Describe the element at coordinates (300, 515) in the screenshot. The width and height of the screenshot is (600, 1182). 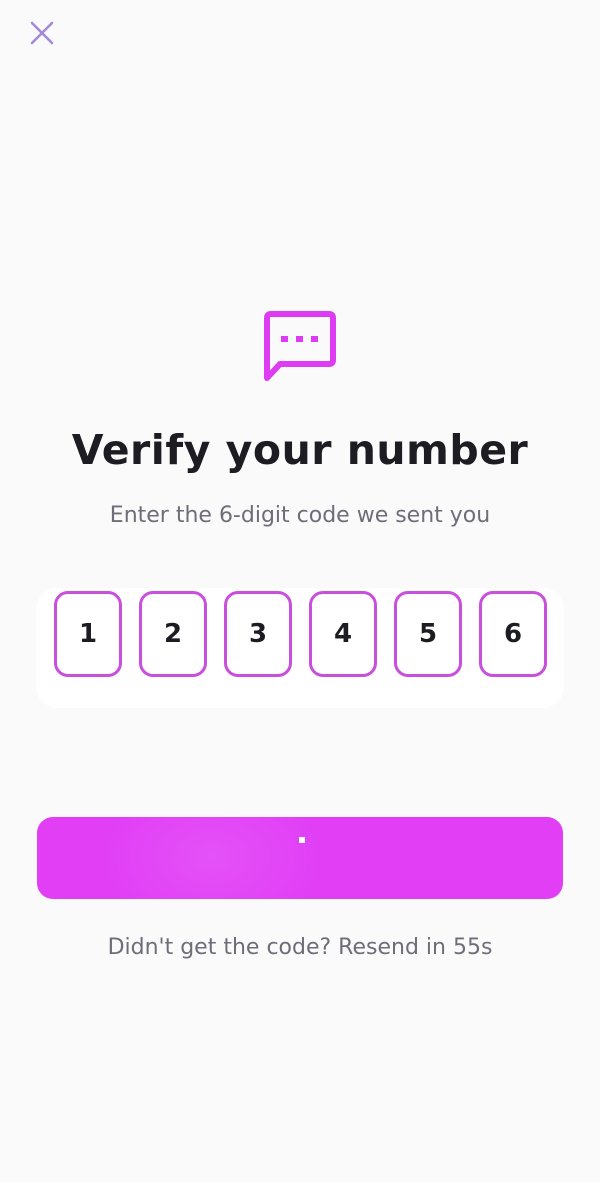
I see `page-subtitle: Enter the 6-digit code we sent you` at that location.